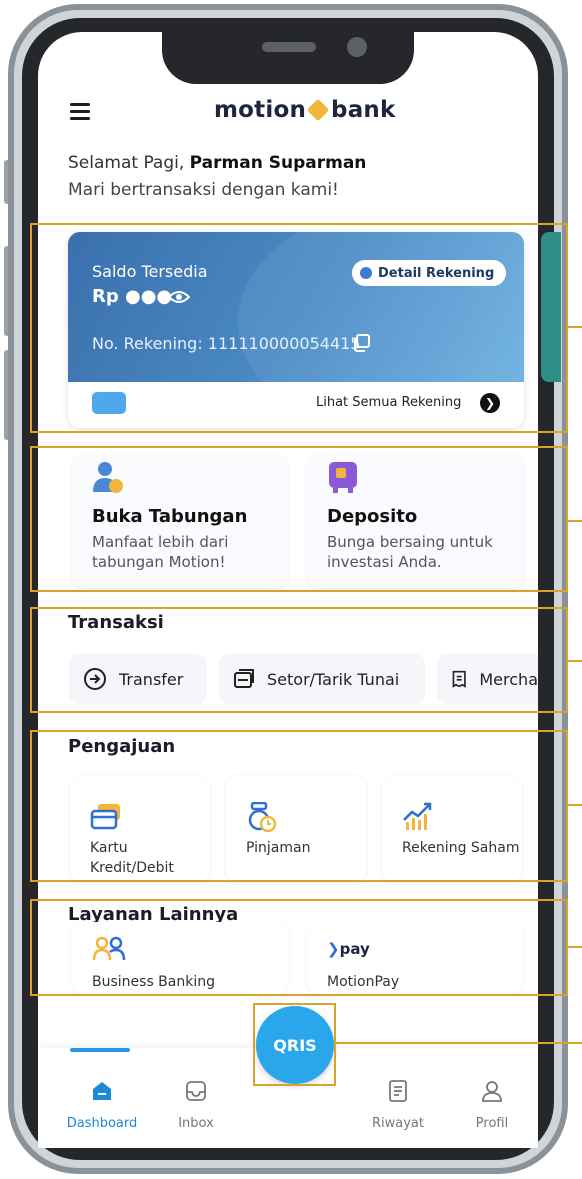 This screenshot has width=582, height=1179. What do you see at coordinates (398, 1105) in the screenshot?
I see `nav-riwayat: Riwayat` at bounding box center [398, 1105].